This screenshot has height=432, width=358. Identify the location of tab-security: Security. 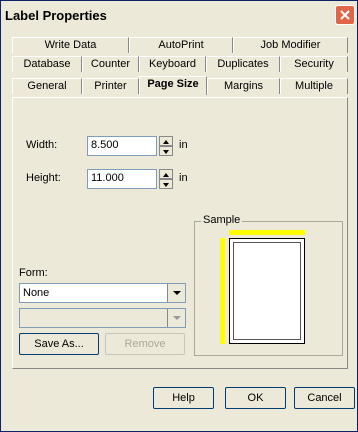
(314, 64).